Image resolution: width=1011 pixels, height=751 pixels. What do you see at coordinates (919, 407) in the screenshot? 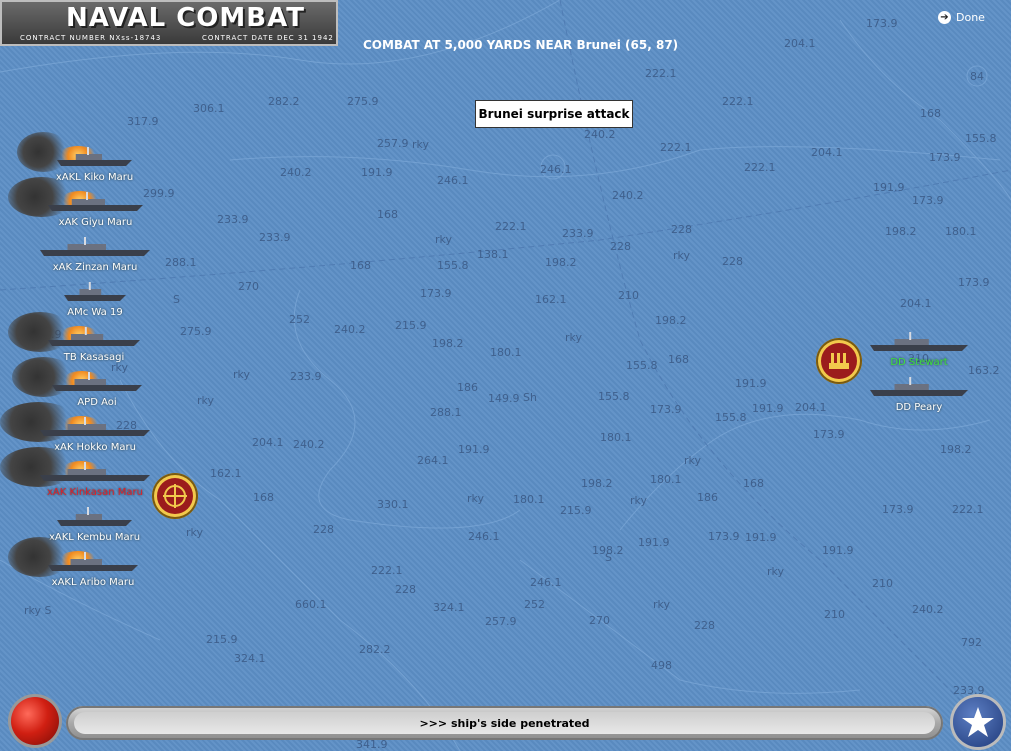
I see `ship-label: DD Peary` at bounding box center [919, 407].